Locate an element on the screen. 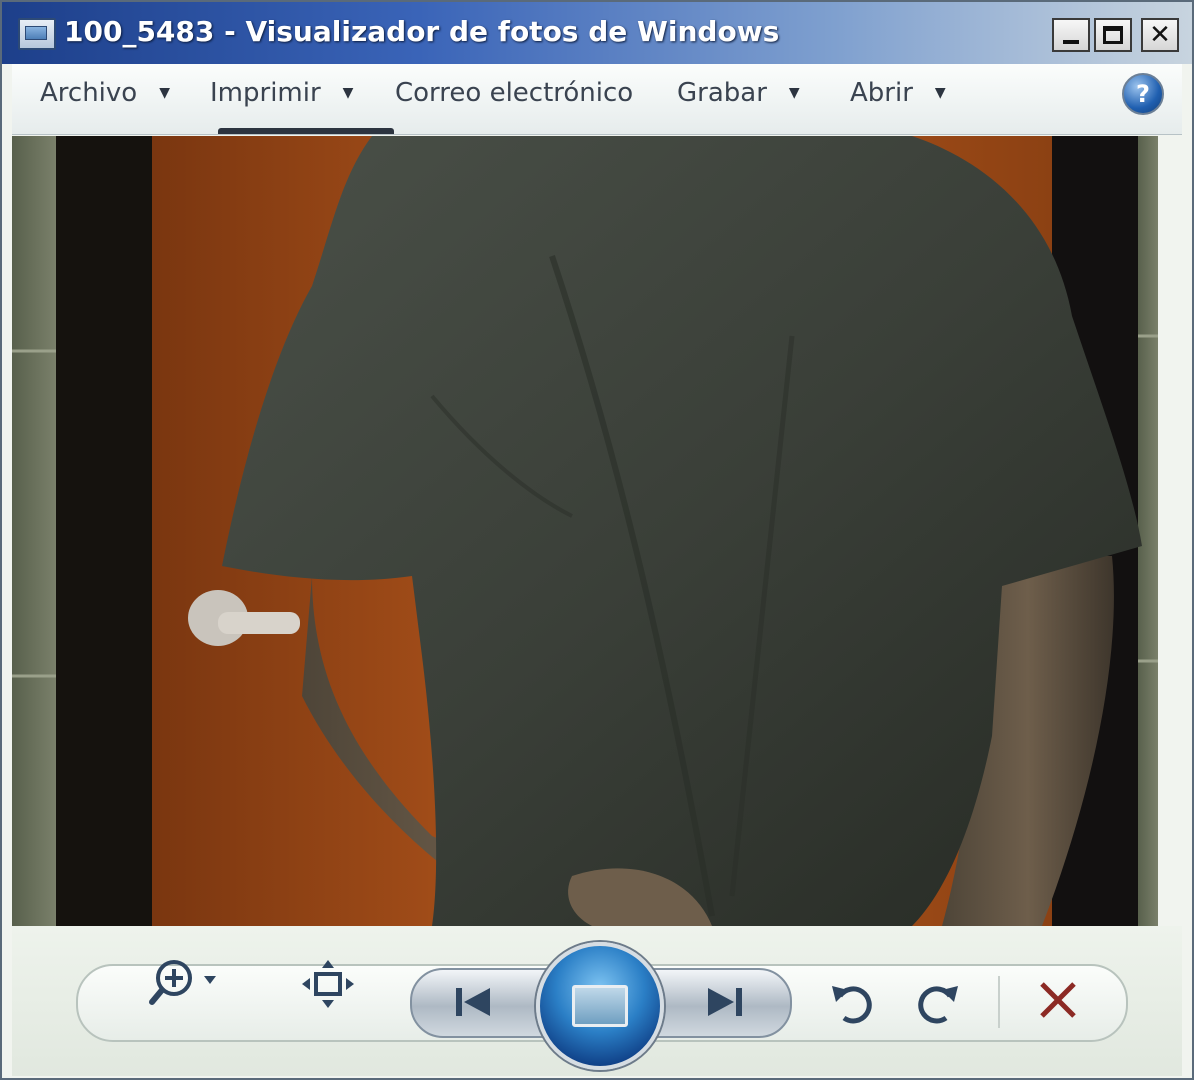 This screenshot has width=1194, height=1080. close-window-button: ✕ is located at coordinates (1160, 35).